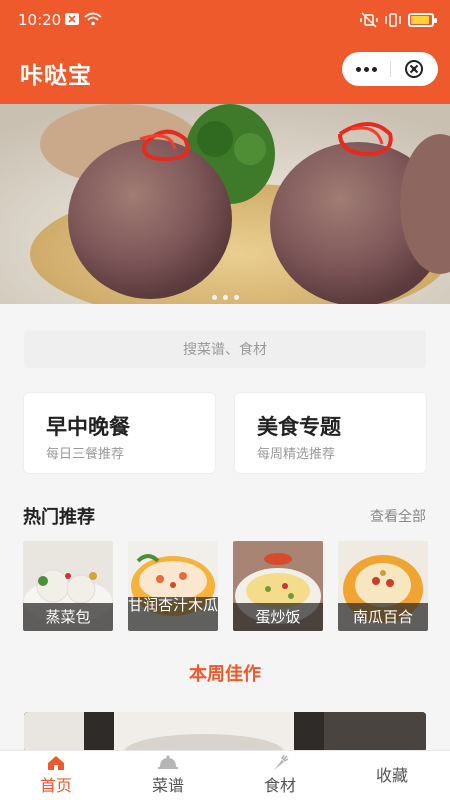 This screenshot has height=800, width=450. I want to click on recipe-name: 甘润杏汁木瓜, so click(173, 614).